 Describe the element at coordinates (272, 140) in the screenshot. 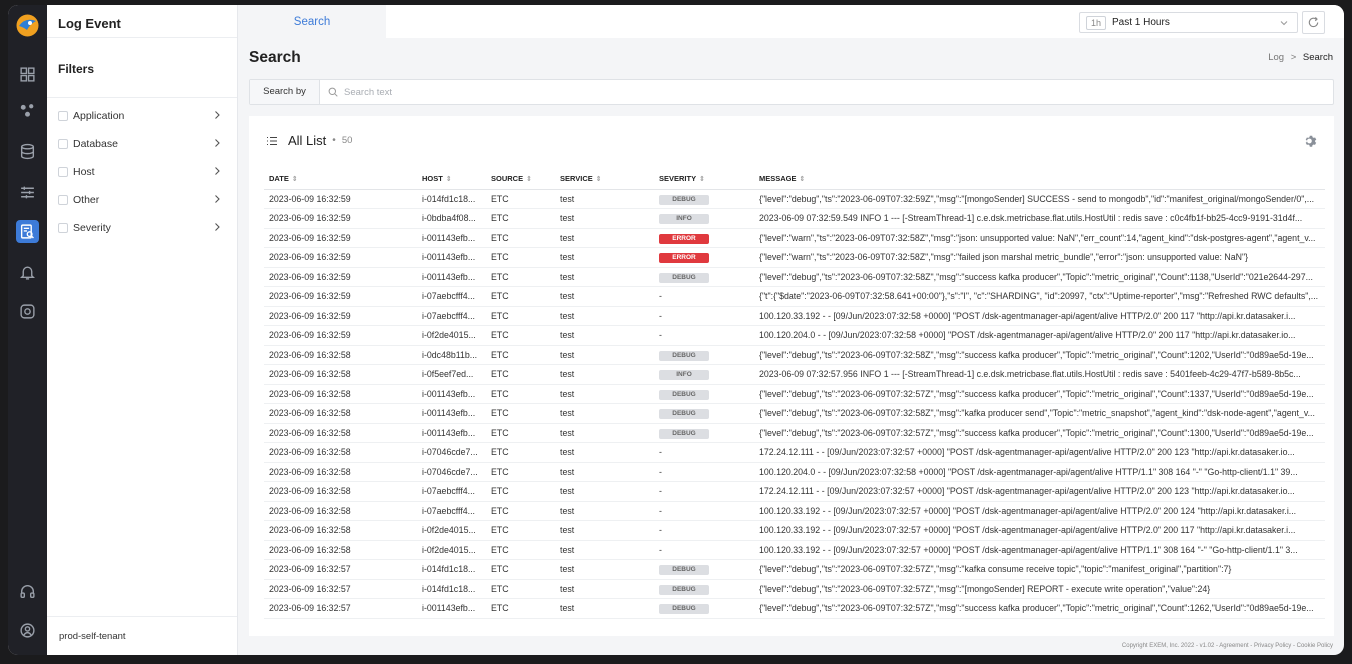

I see `list-icon` at that location.